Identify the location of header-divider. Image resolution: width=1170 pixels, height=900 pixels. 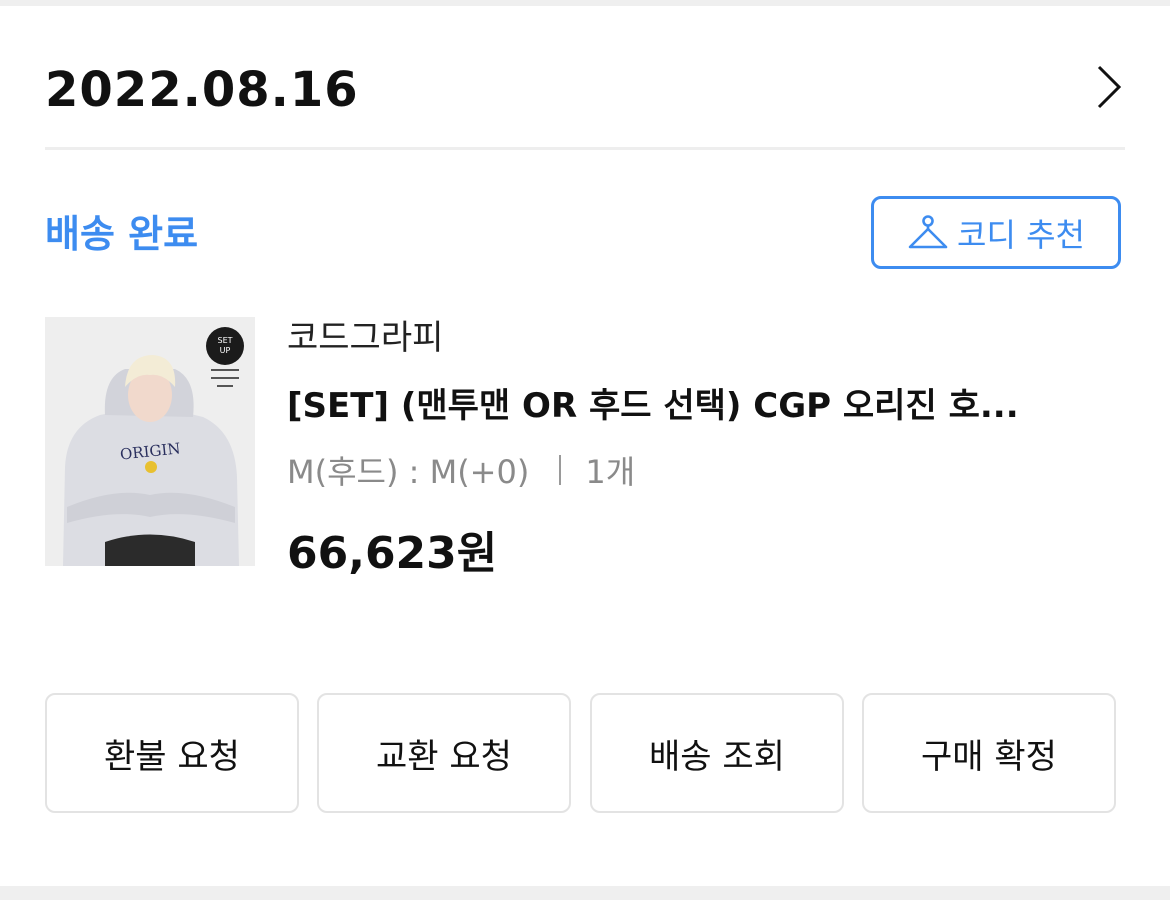
(585, 148).